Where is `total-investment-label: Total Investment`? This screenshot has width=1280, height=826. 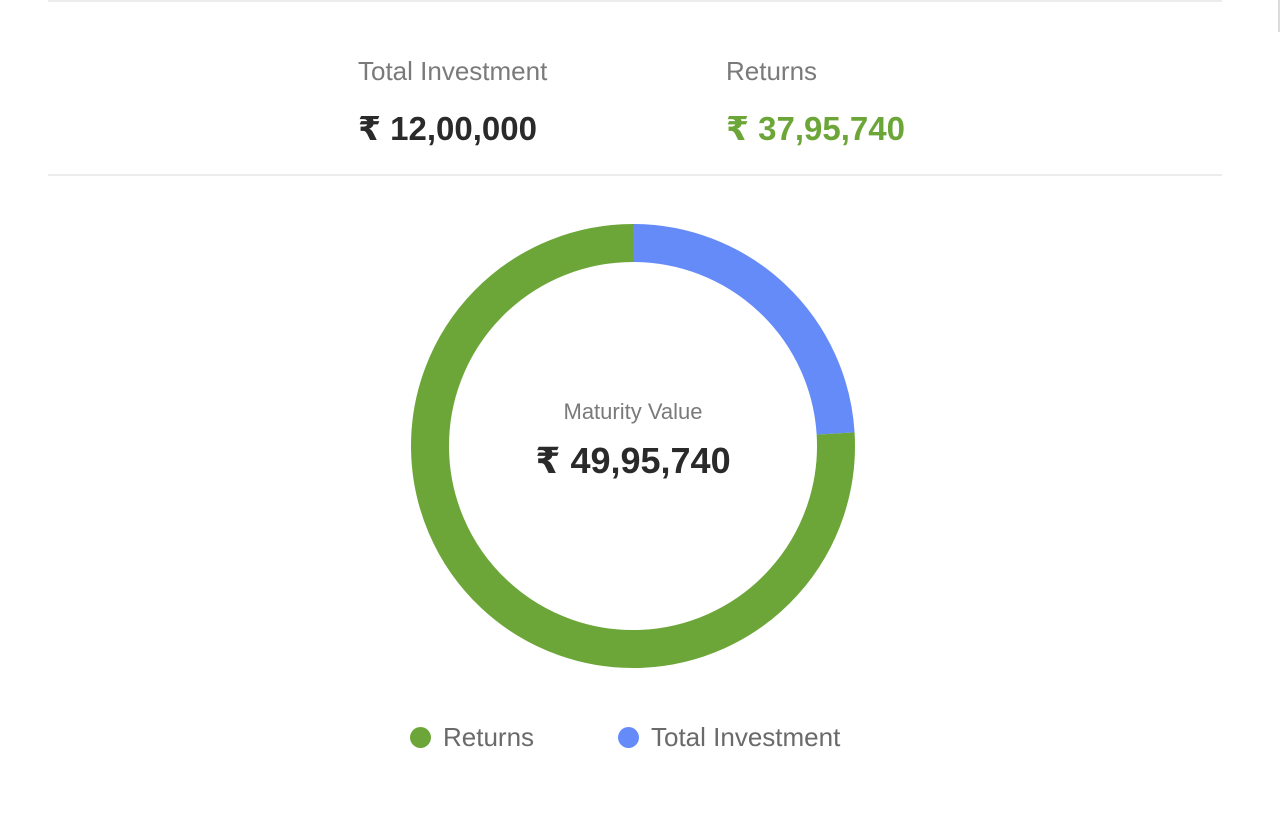
total-investment-label: Total Investment is located at coordinates (453, 71).